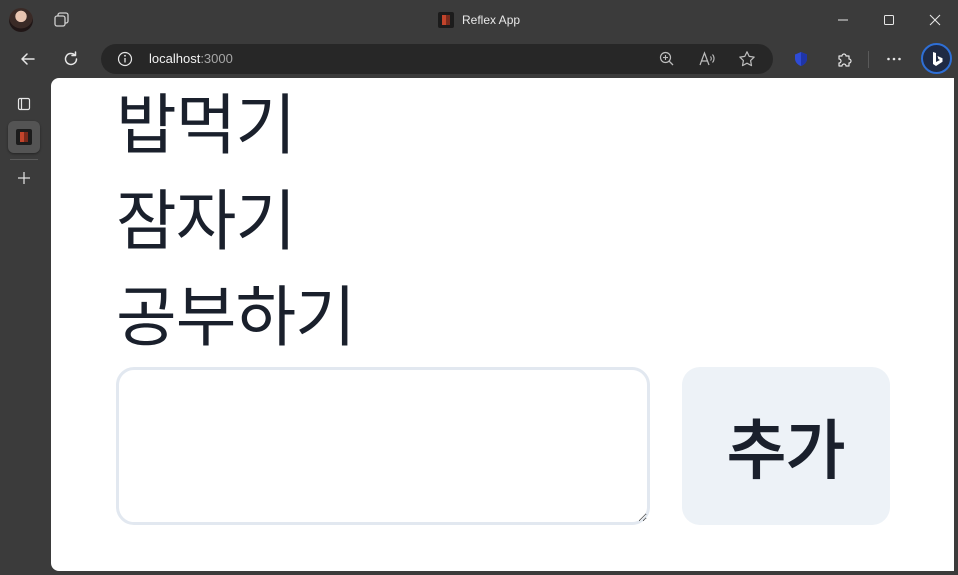 The image size is (958, 575). I want to click on ellipsis-icon, so click(894, 59).